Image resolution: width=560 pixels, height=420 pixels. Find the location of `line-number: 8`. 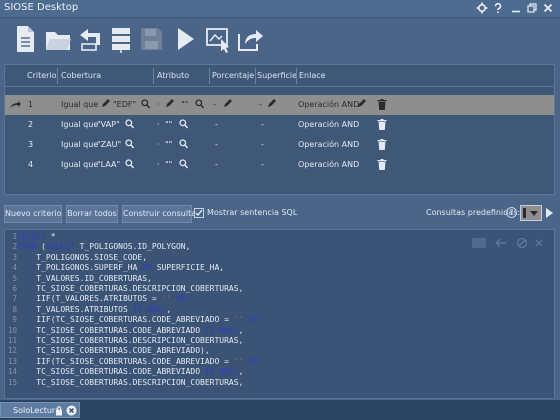

line-number: 8 is located at coordinates (14, 309).